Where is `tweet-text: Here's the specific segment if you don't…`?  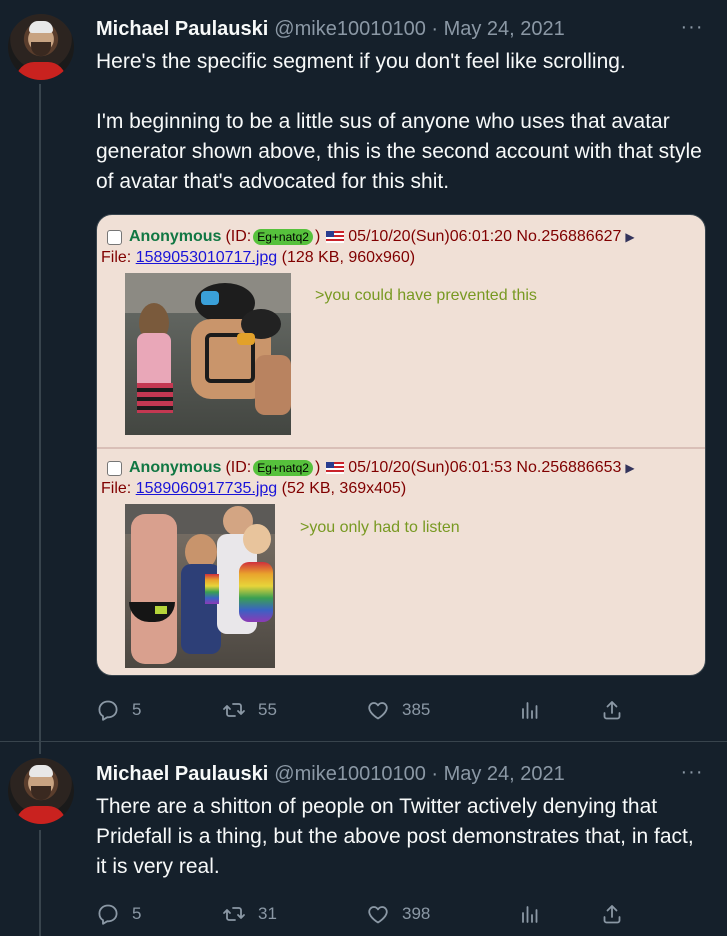 tweet-text: Here's the specific segment if you don't… is located at coordinates (401, 122).